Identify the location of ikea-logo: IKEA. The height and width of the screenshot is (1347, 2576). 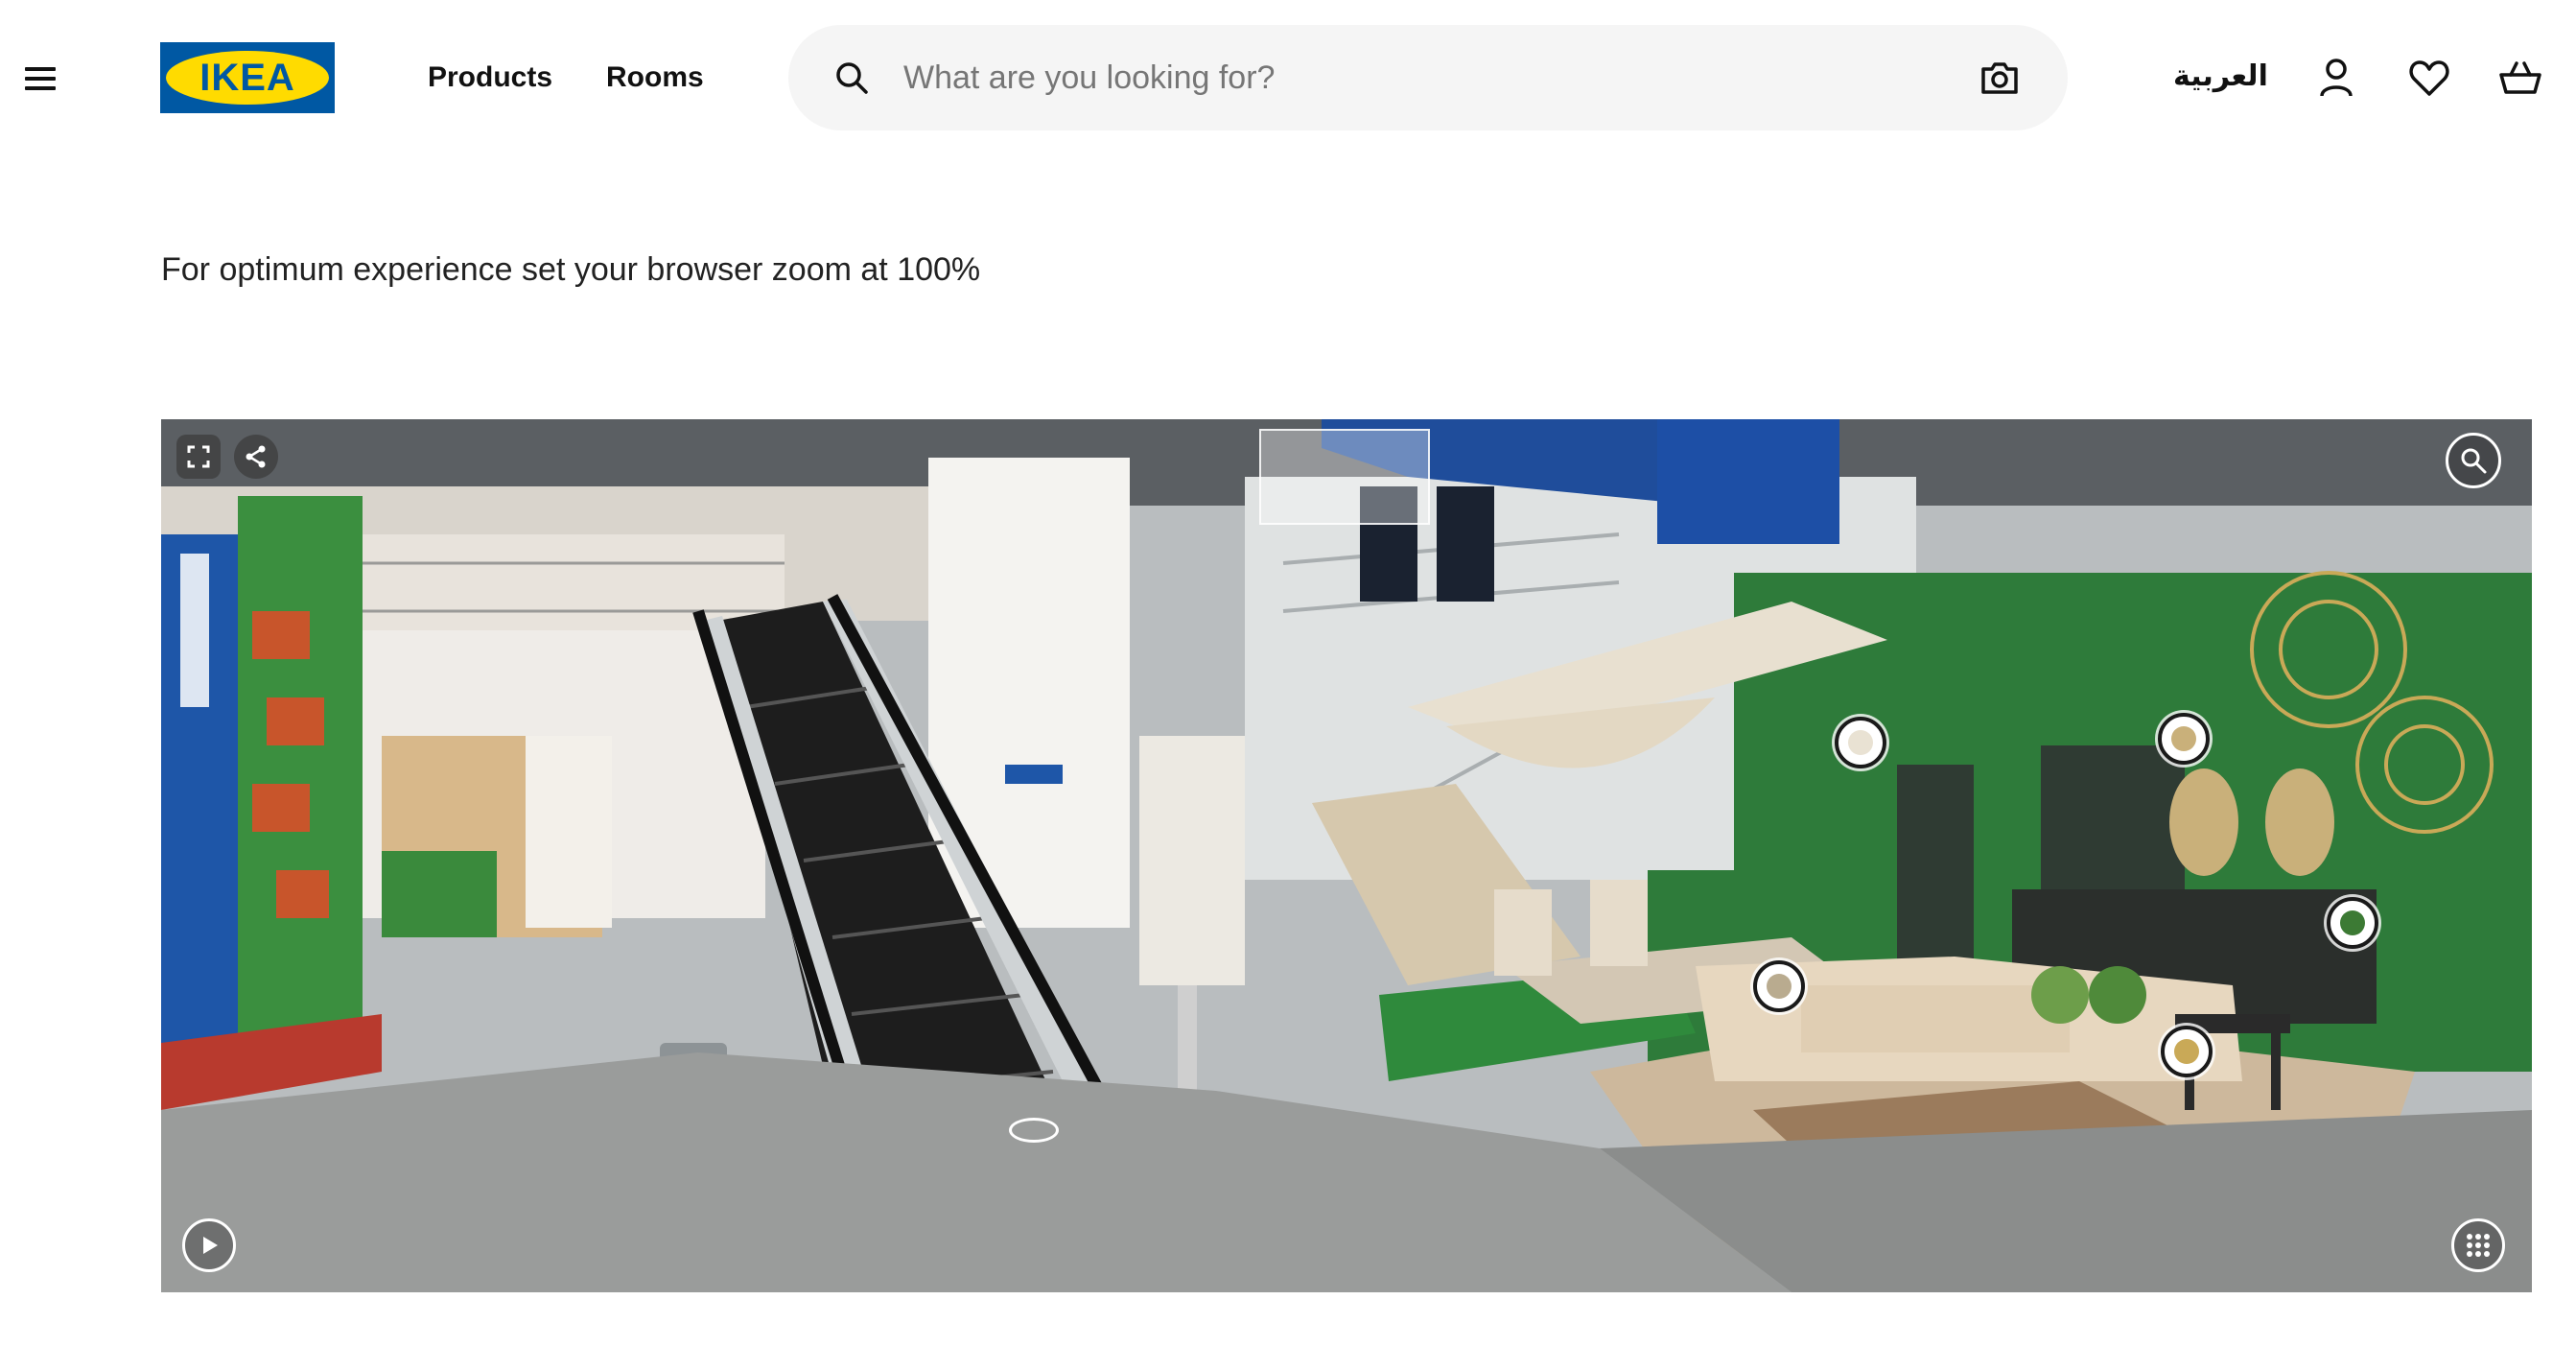
(247, 77).